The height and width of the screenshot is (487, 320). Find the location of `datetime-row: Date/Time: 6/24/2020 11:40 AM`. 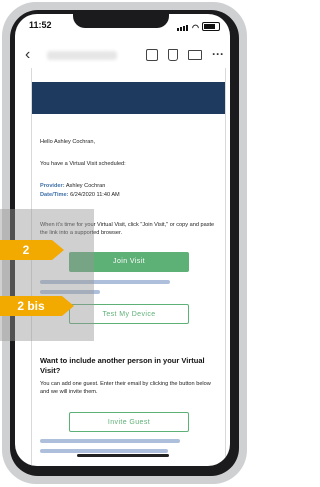

datetime-row: Date/Time: 6/24/2020 11:40 AM is located at coordinates (80, 195).